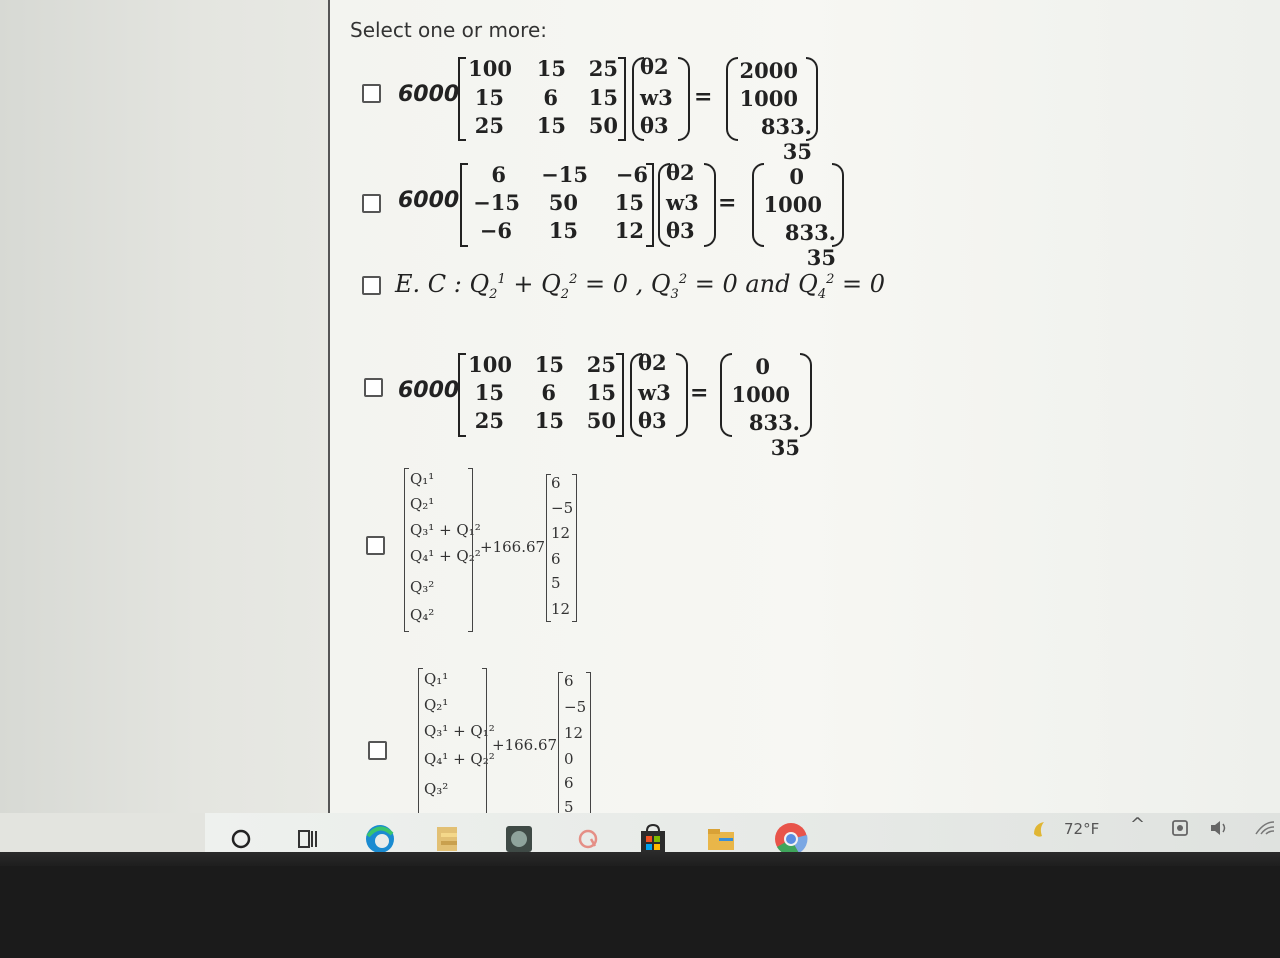  What do you see at coordinates (448, 30) in the screenshot?
I see `question-prompt: Select one or more:` at bounding box center [448, 30].